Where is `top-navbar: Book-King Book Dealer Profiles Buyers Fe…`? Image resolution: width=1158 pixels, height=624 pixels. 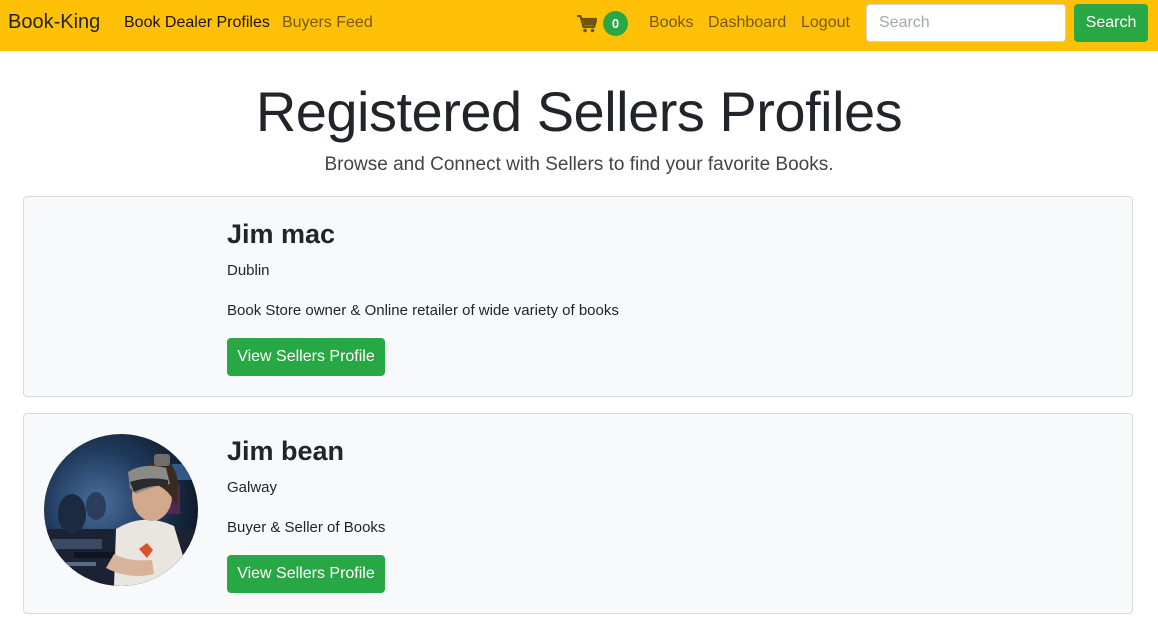 top-navbar: Book-King Book Dealer Profiles Buyers Fe… is located at coordinates (579, 25).